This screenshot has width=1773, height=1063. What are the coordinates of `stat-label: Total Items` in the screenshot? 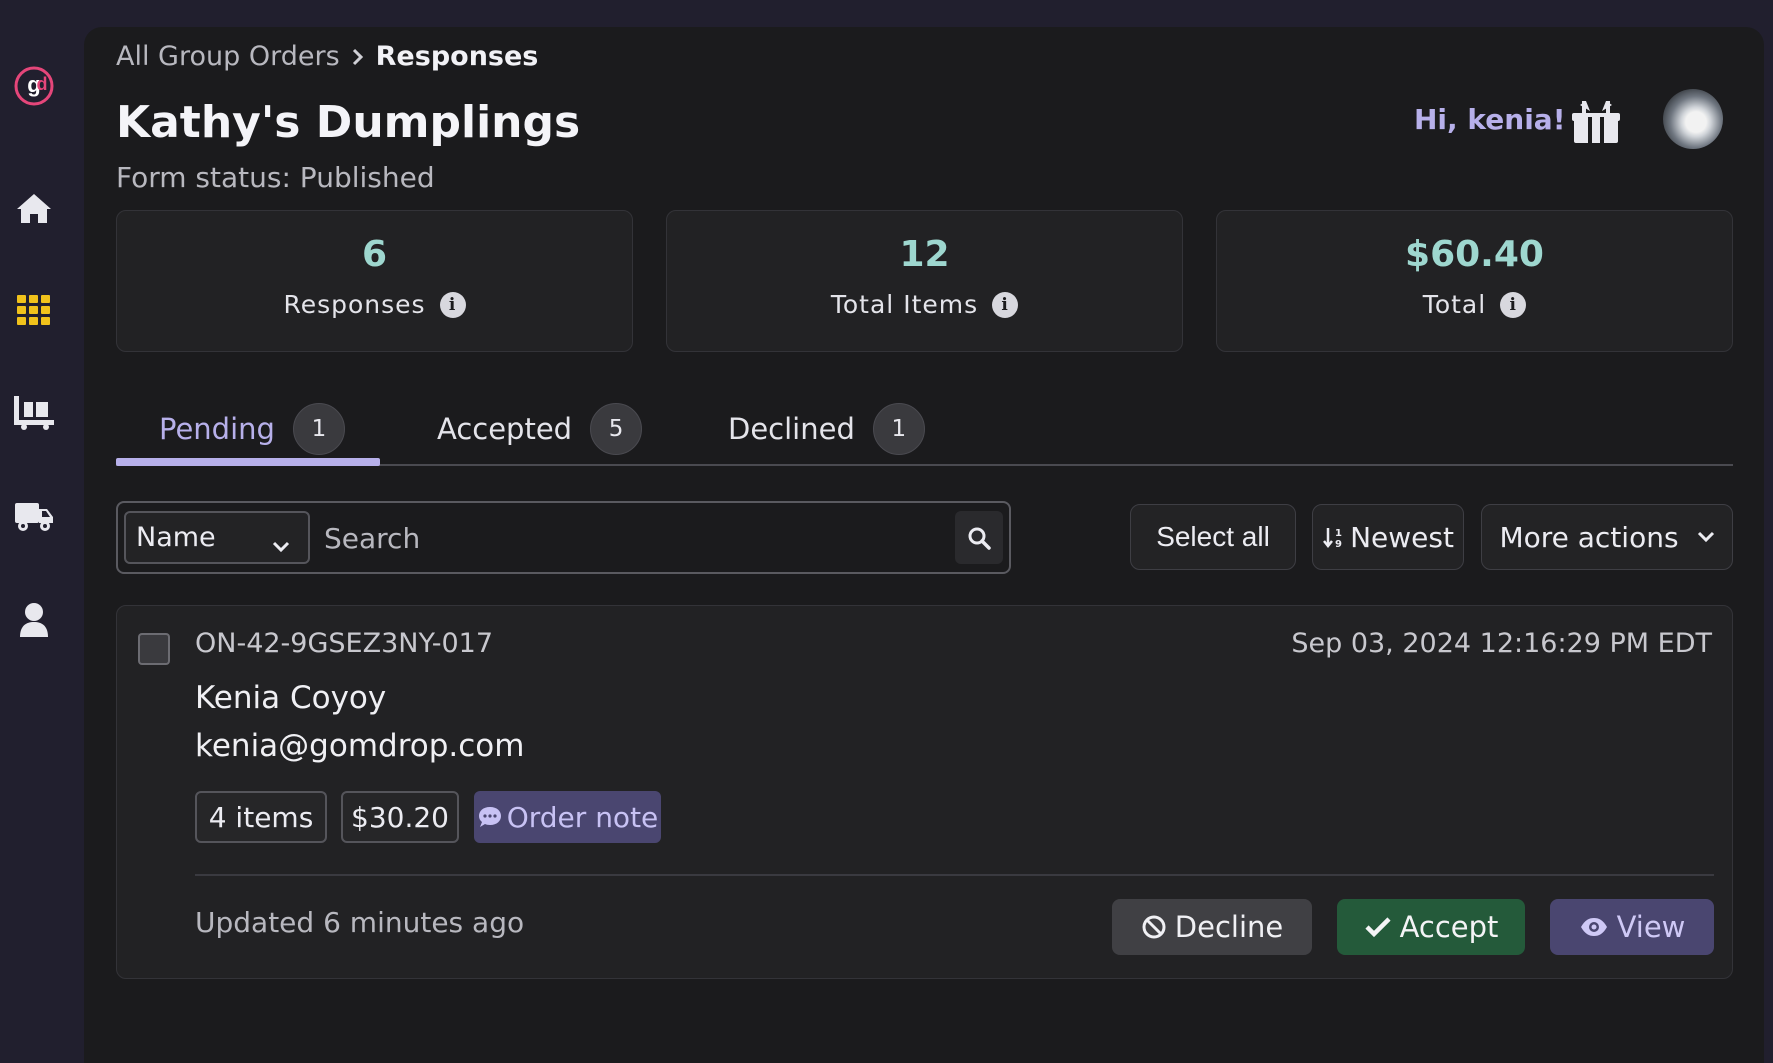 It's located at (904, 304).